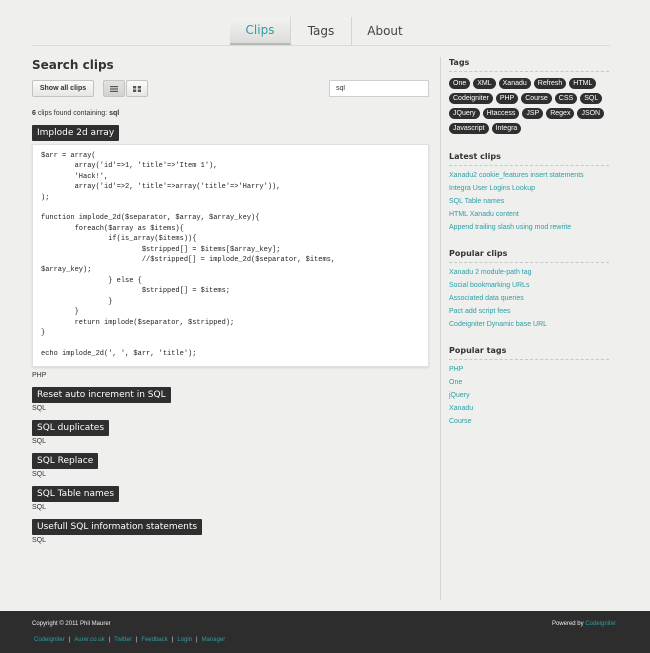 The image size is (650, 653). Describe the element at coordinates (469, 128) in the screenshot. I see `tag-pill: Javascript` at that location.